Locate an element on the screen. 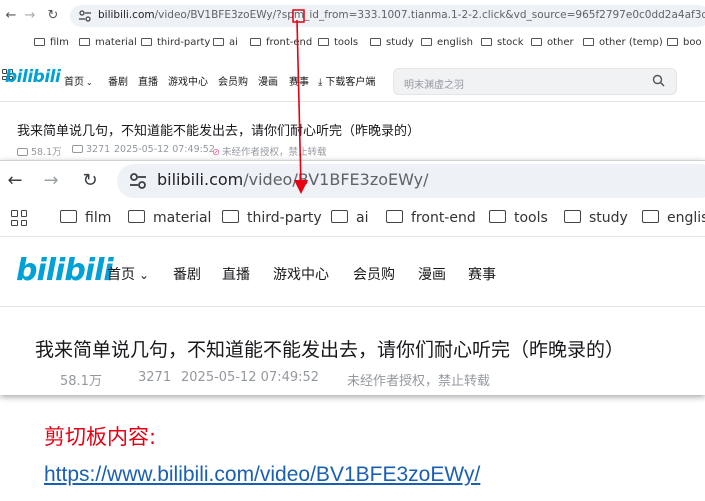  bookmark-label: boo is located at coordinates (692, 42).